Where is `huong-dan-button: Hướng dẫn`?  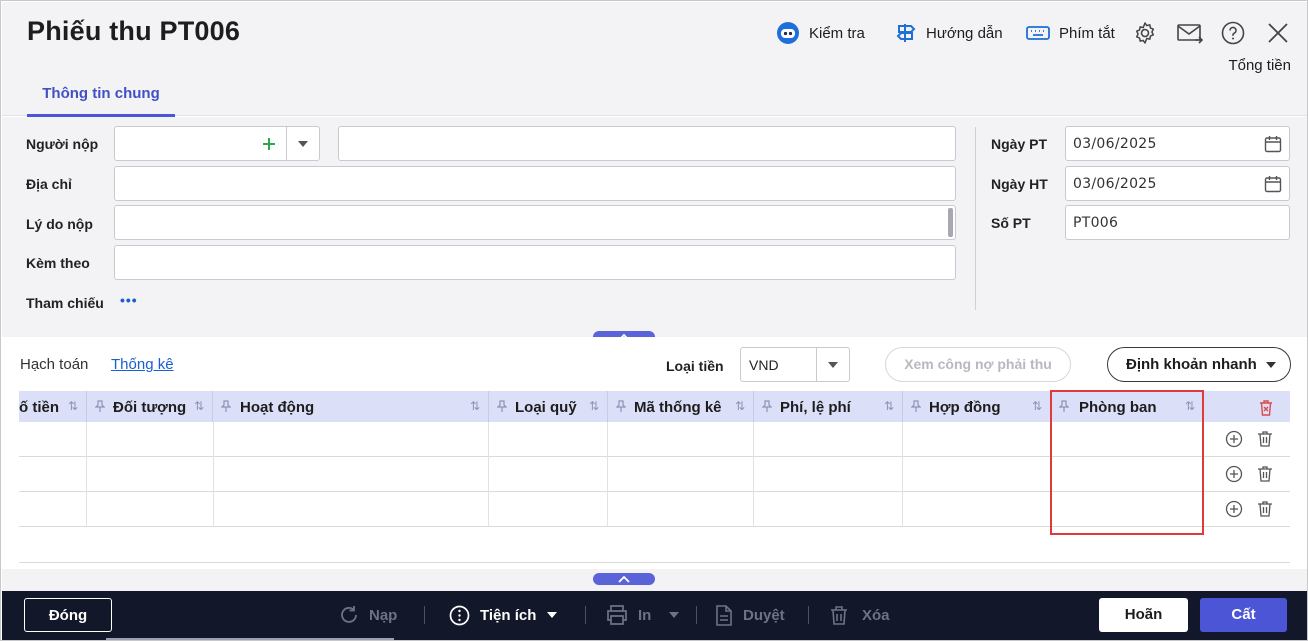
huong-dan-button: Hướng dẫn is located at coordinates (949, 33).